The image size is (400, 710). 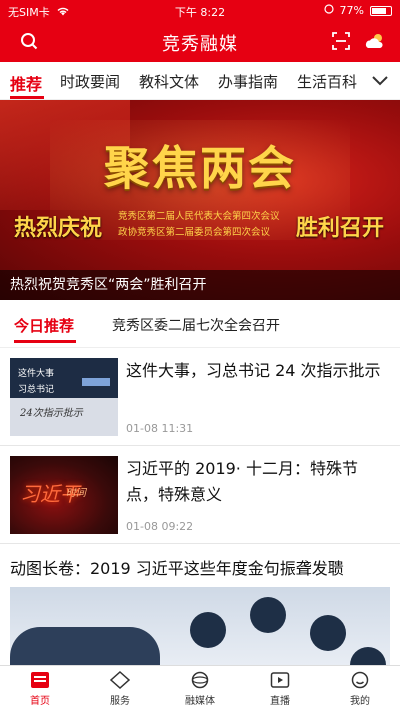 I want to click on news-thumbnail: 这件大事 习总书记 24次指示批示, so click(x=64, y=397).